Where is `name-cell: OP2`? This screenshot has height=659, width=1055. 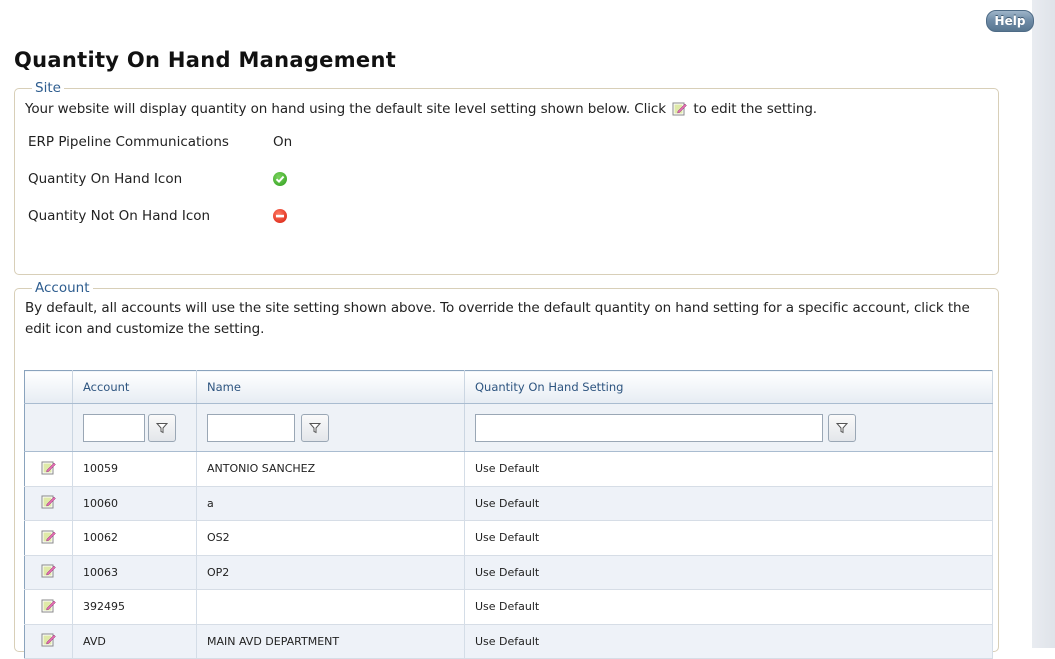 name-cell: OP2 is located at coordinates (330, 572).